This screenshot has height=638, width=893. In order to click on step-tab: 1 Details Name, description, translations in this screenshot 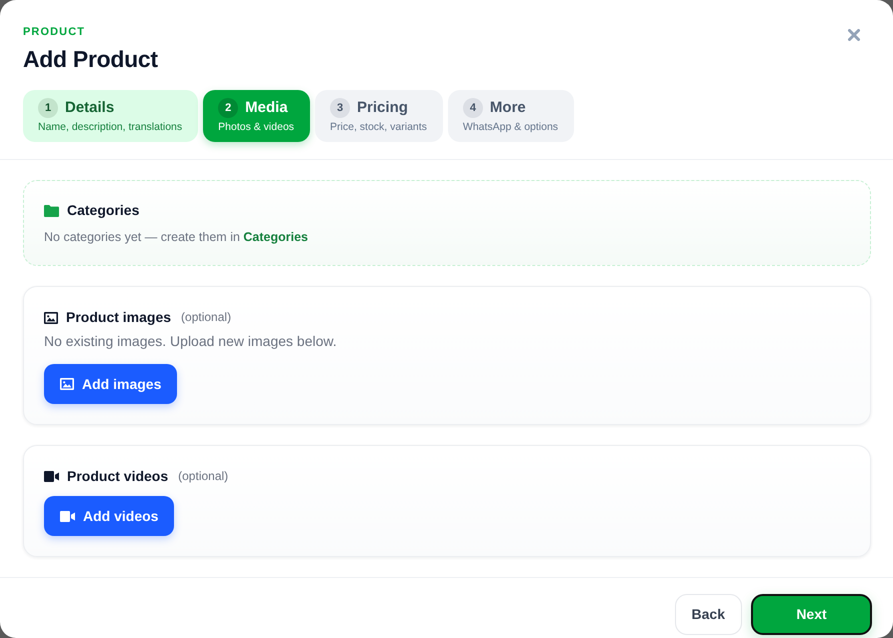, I will do `click(110, 116)`.